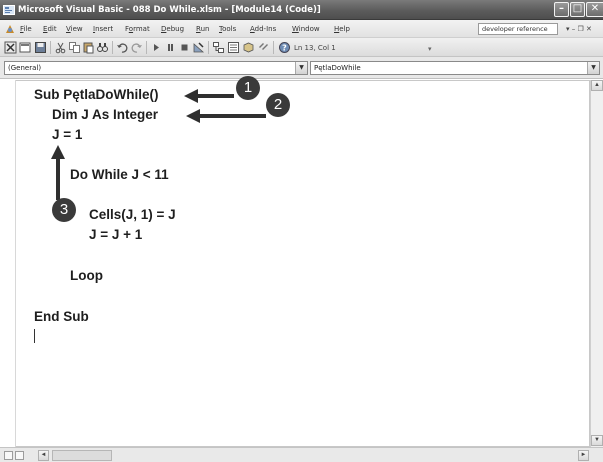 Image resolution: width=603 pixels, height=462 pixels. What do you see at coordinates (202, 29) in the screenshot?
I see `menu-run: Run` at bounding box center [202, 29].